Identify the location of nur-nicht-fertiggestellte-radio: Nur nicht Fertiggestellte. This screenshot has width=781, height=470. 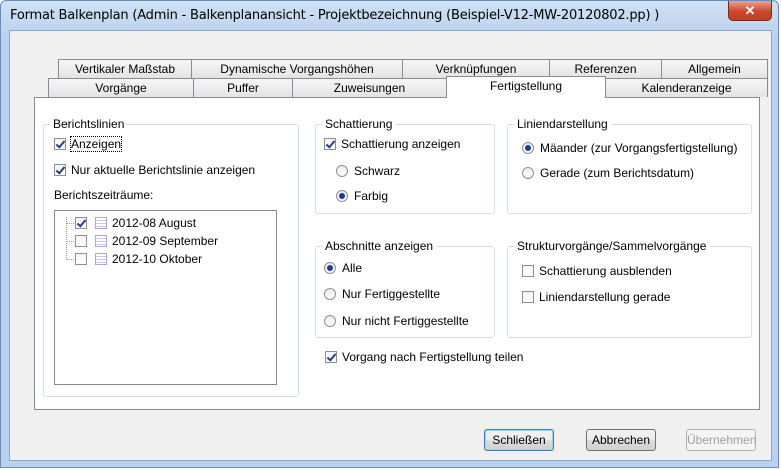
(396, 321).